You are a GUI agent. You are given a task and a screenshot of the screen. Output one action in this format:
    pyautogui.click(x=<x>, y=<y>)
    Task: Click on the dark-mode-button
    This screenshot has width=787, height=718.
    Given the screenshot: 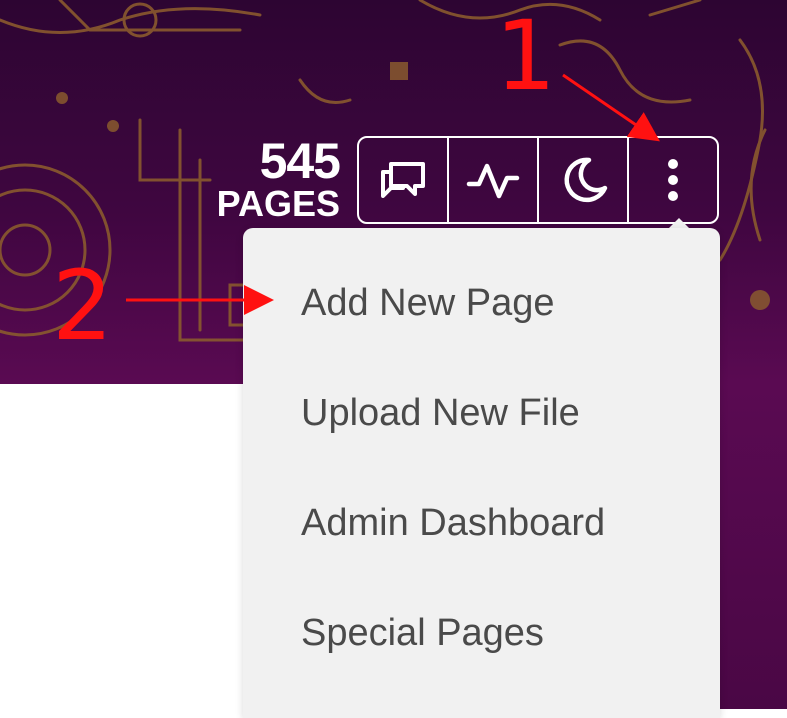 What is the action you would take?
    pyautogui.click(x=584, y=180)
    